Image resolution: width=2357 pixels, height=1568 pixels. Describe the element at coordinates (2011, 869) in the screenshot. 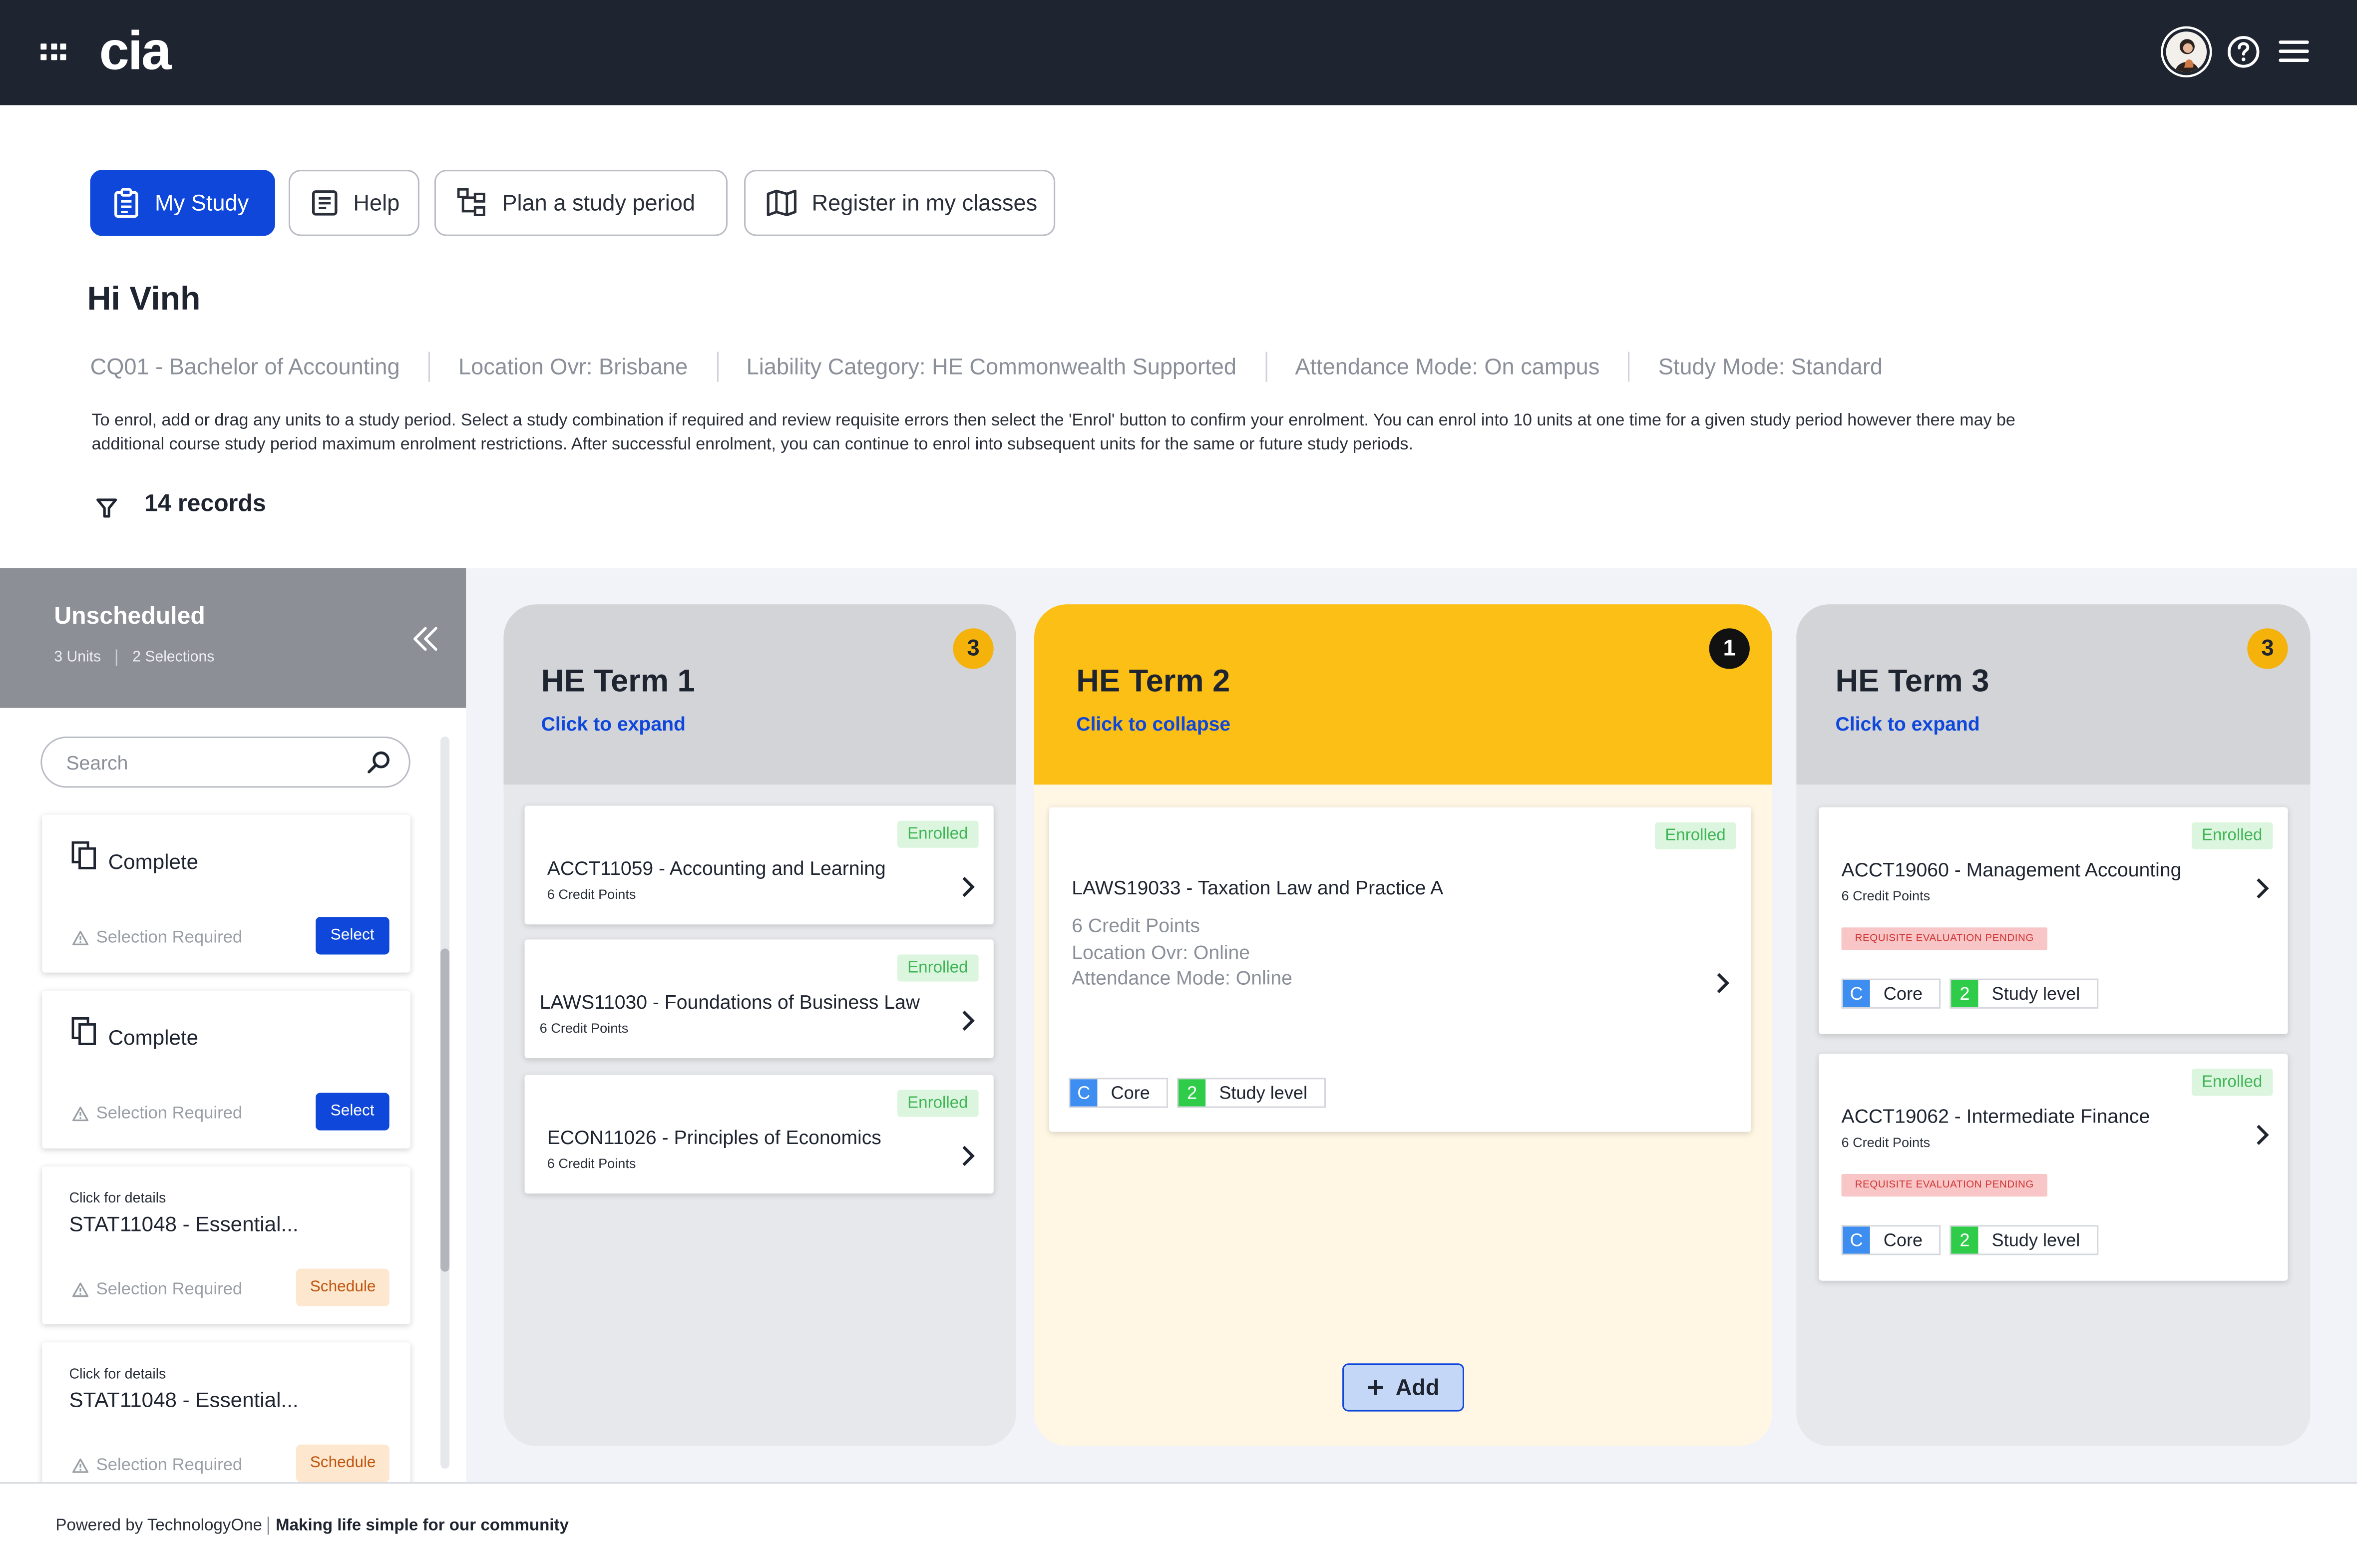

I see `unit-name: ACCT19060 - Management Accounting` at that location.